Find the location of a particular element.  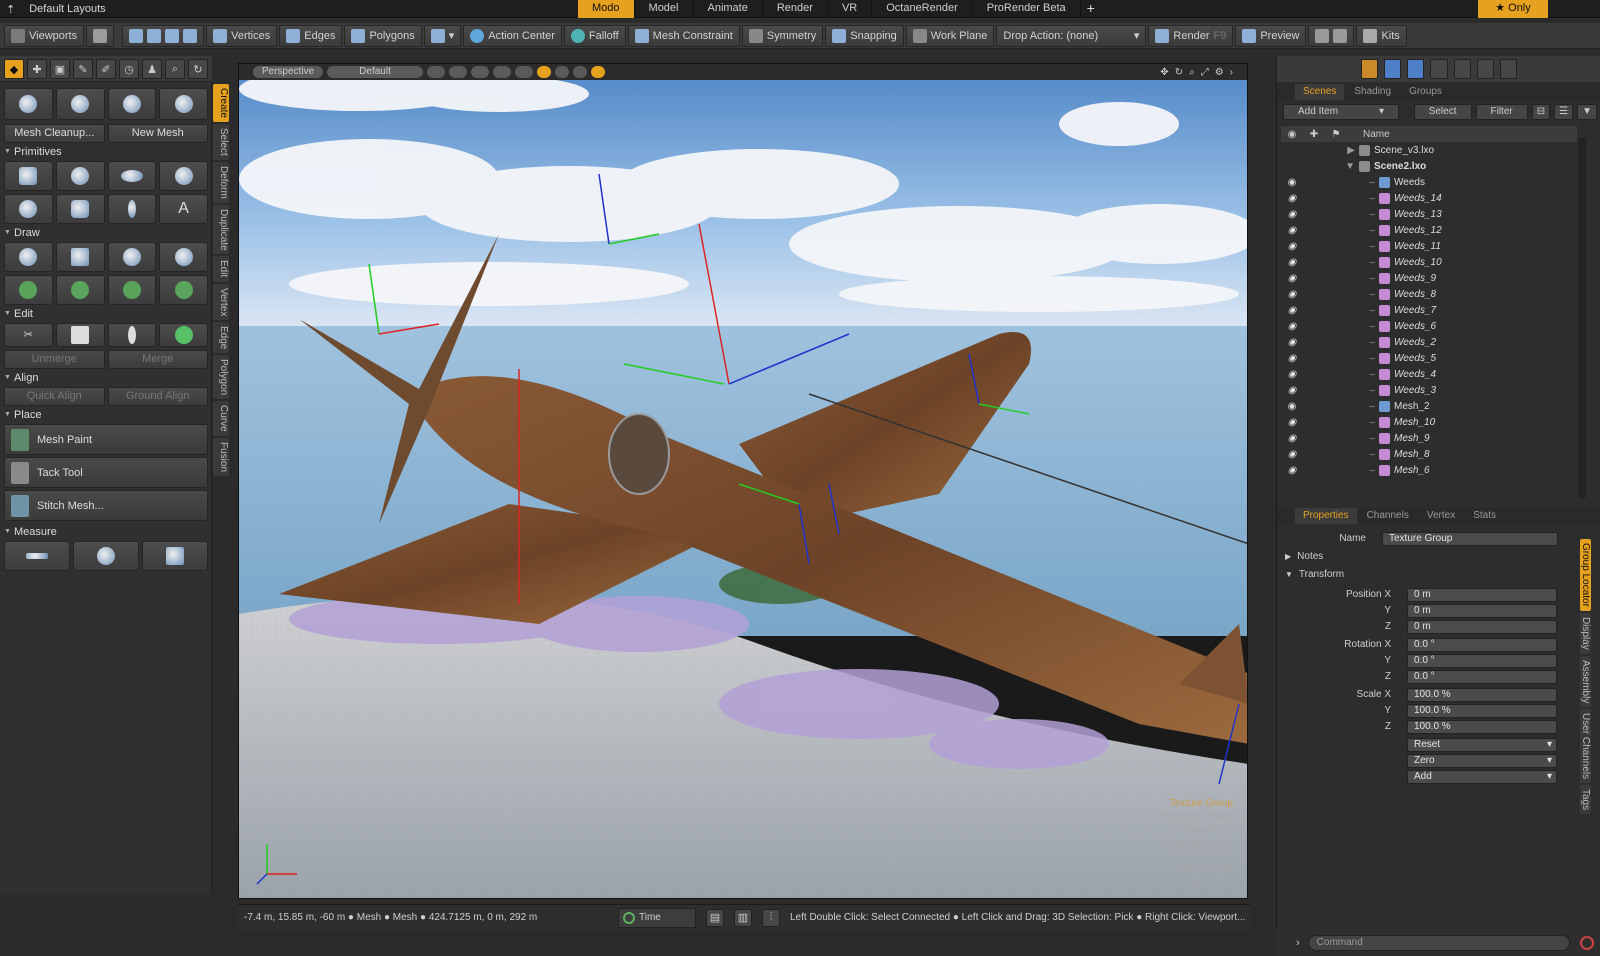

cut-button: ✂ is located at coordinates (28, 335).